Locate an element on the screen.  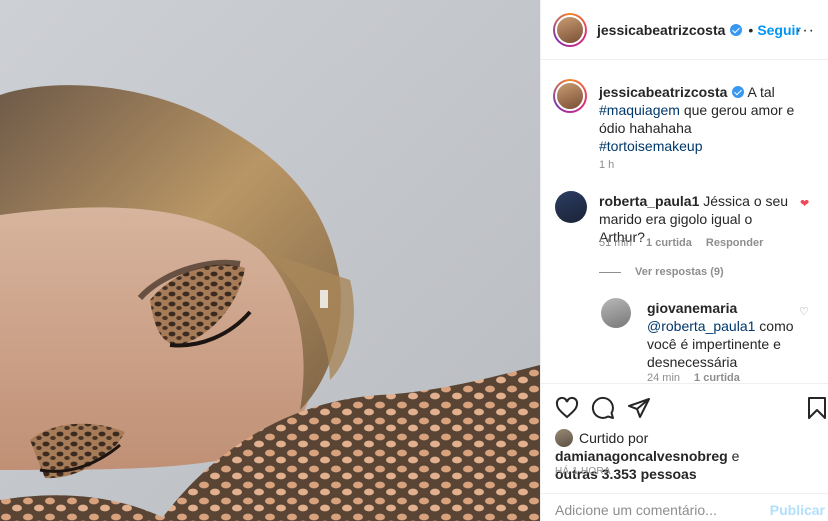
caption-time: 1 h is located at coordinates (606, 165).